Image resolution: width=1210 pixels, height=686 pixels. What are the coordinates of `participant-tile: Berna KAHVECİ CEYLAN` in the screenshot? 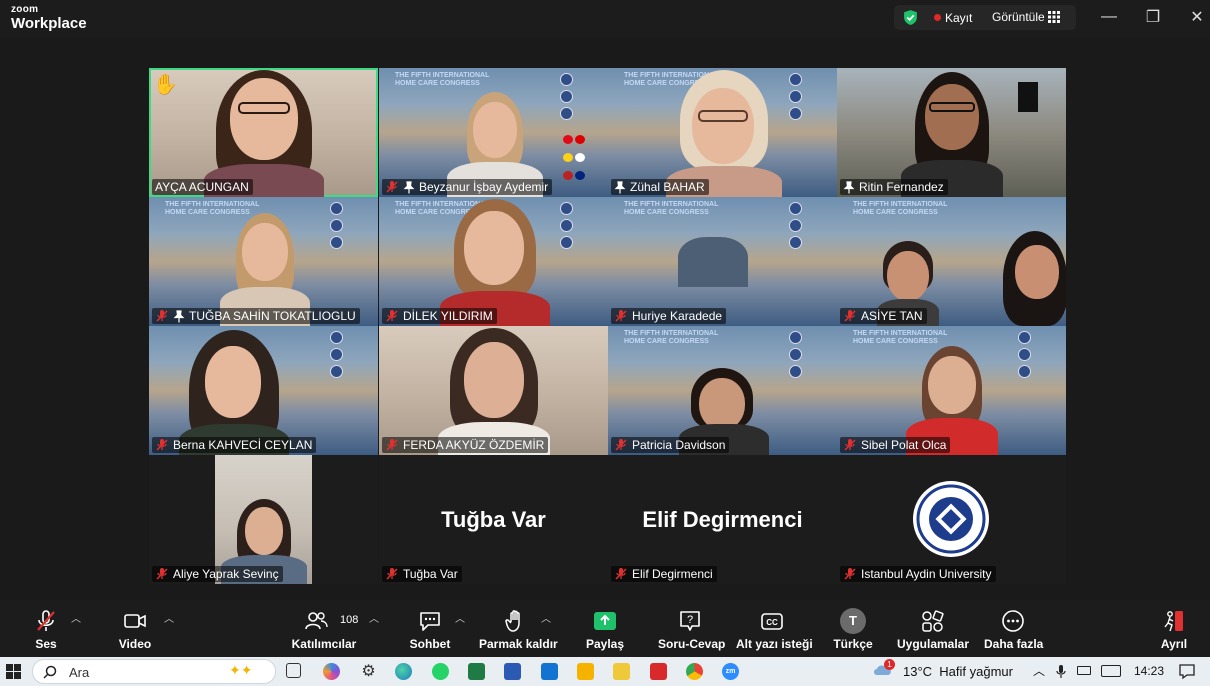 It's located at (263, 390).